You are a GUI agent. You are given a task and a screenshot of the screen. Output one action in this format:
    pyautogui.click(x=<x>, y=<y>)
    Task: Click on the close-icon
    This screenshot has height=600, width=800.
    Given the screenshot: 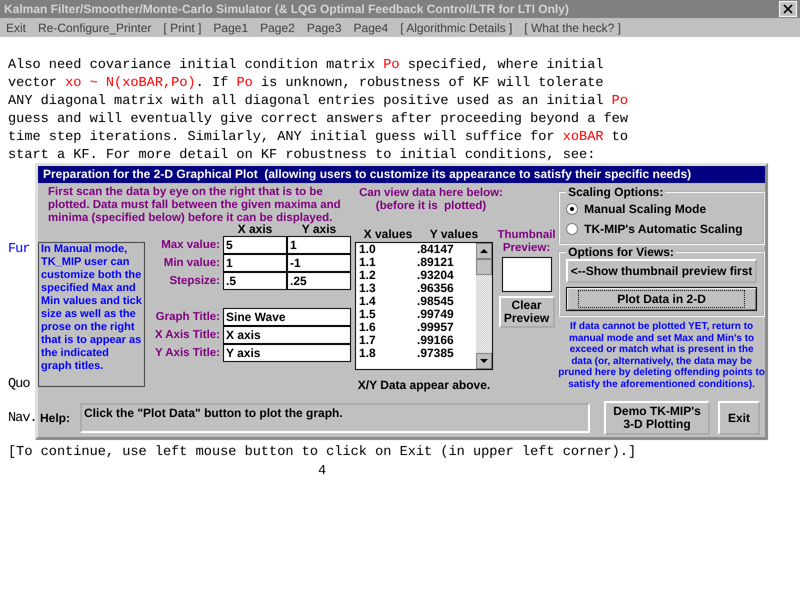 What is the action you would take?
    pyautogui.click(x=788, y=9)
    